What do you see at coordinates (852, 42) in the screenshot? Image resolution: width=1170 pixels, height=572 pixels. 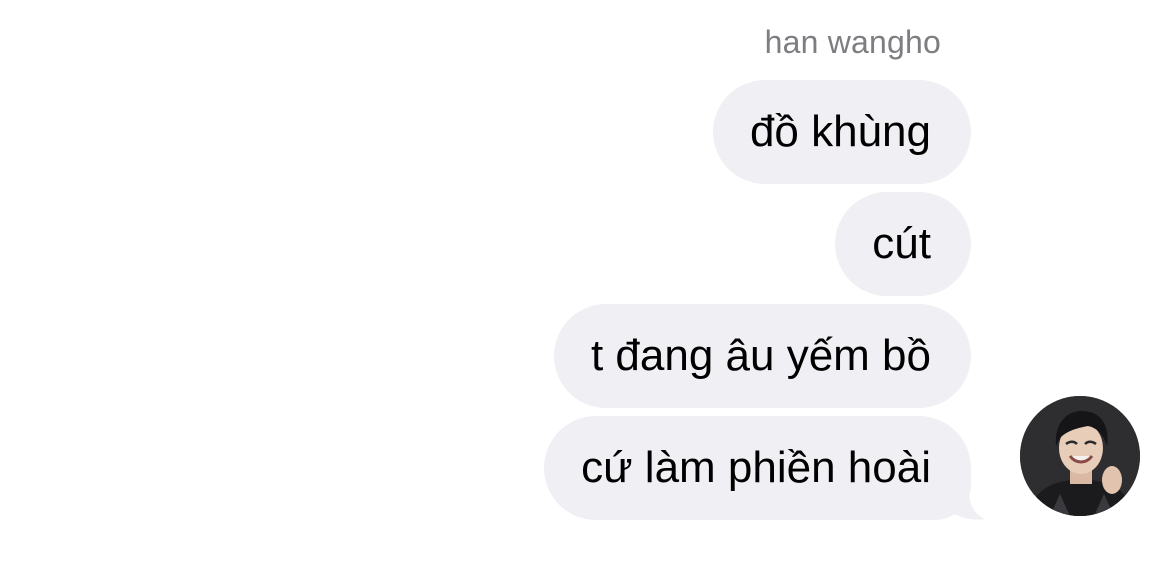 I see `sender-name: han wangho` at bounding box center [852, 42].